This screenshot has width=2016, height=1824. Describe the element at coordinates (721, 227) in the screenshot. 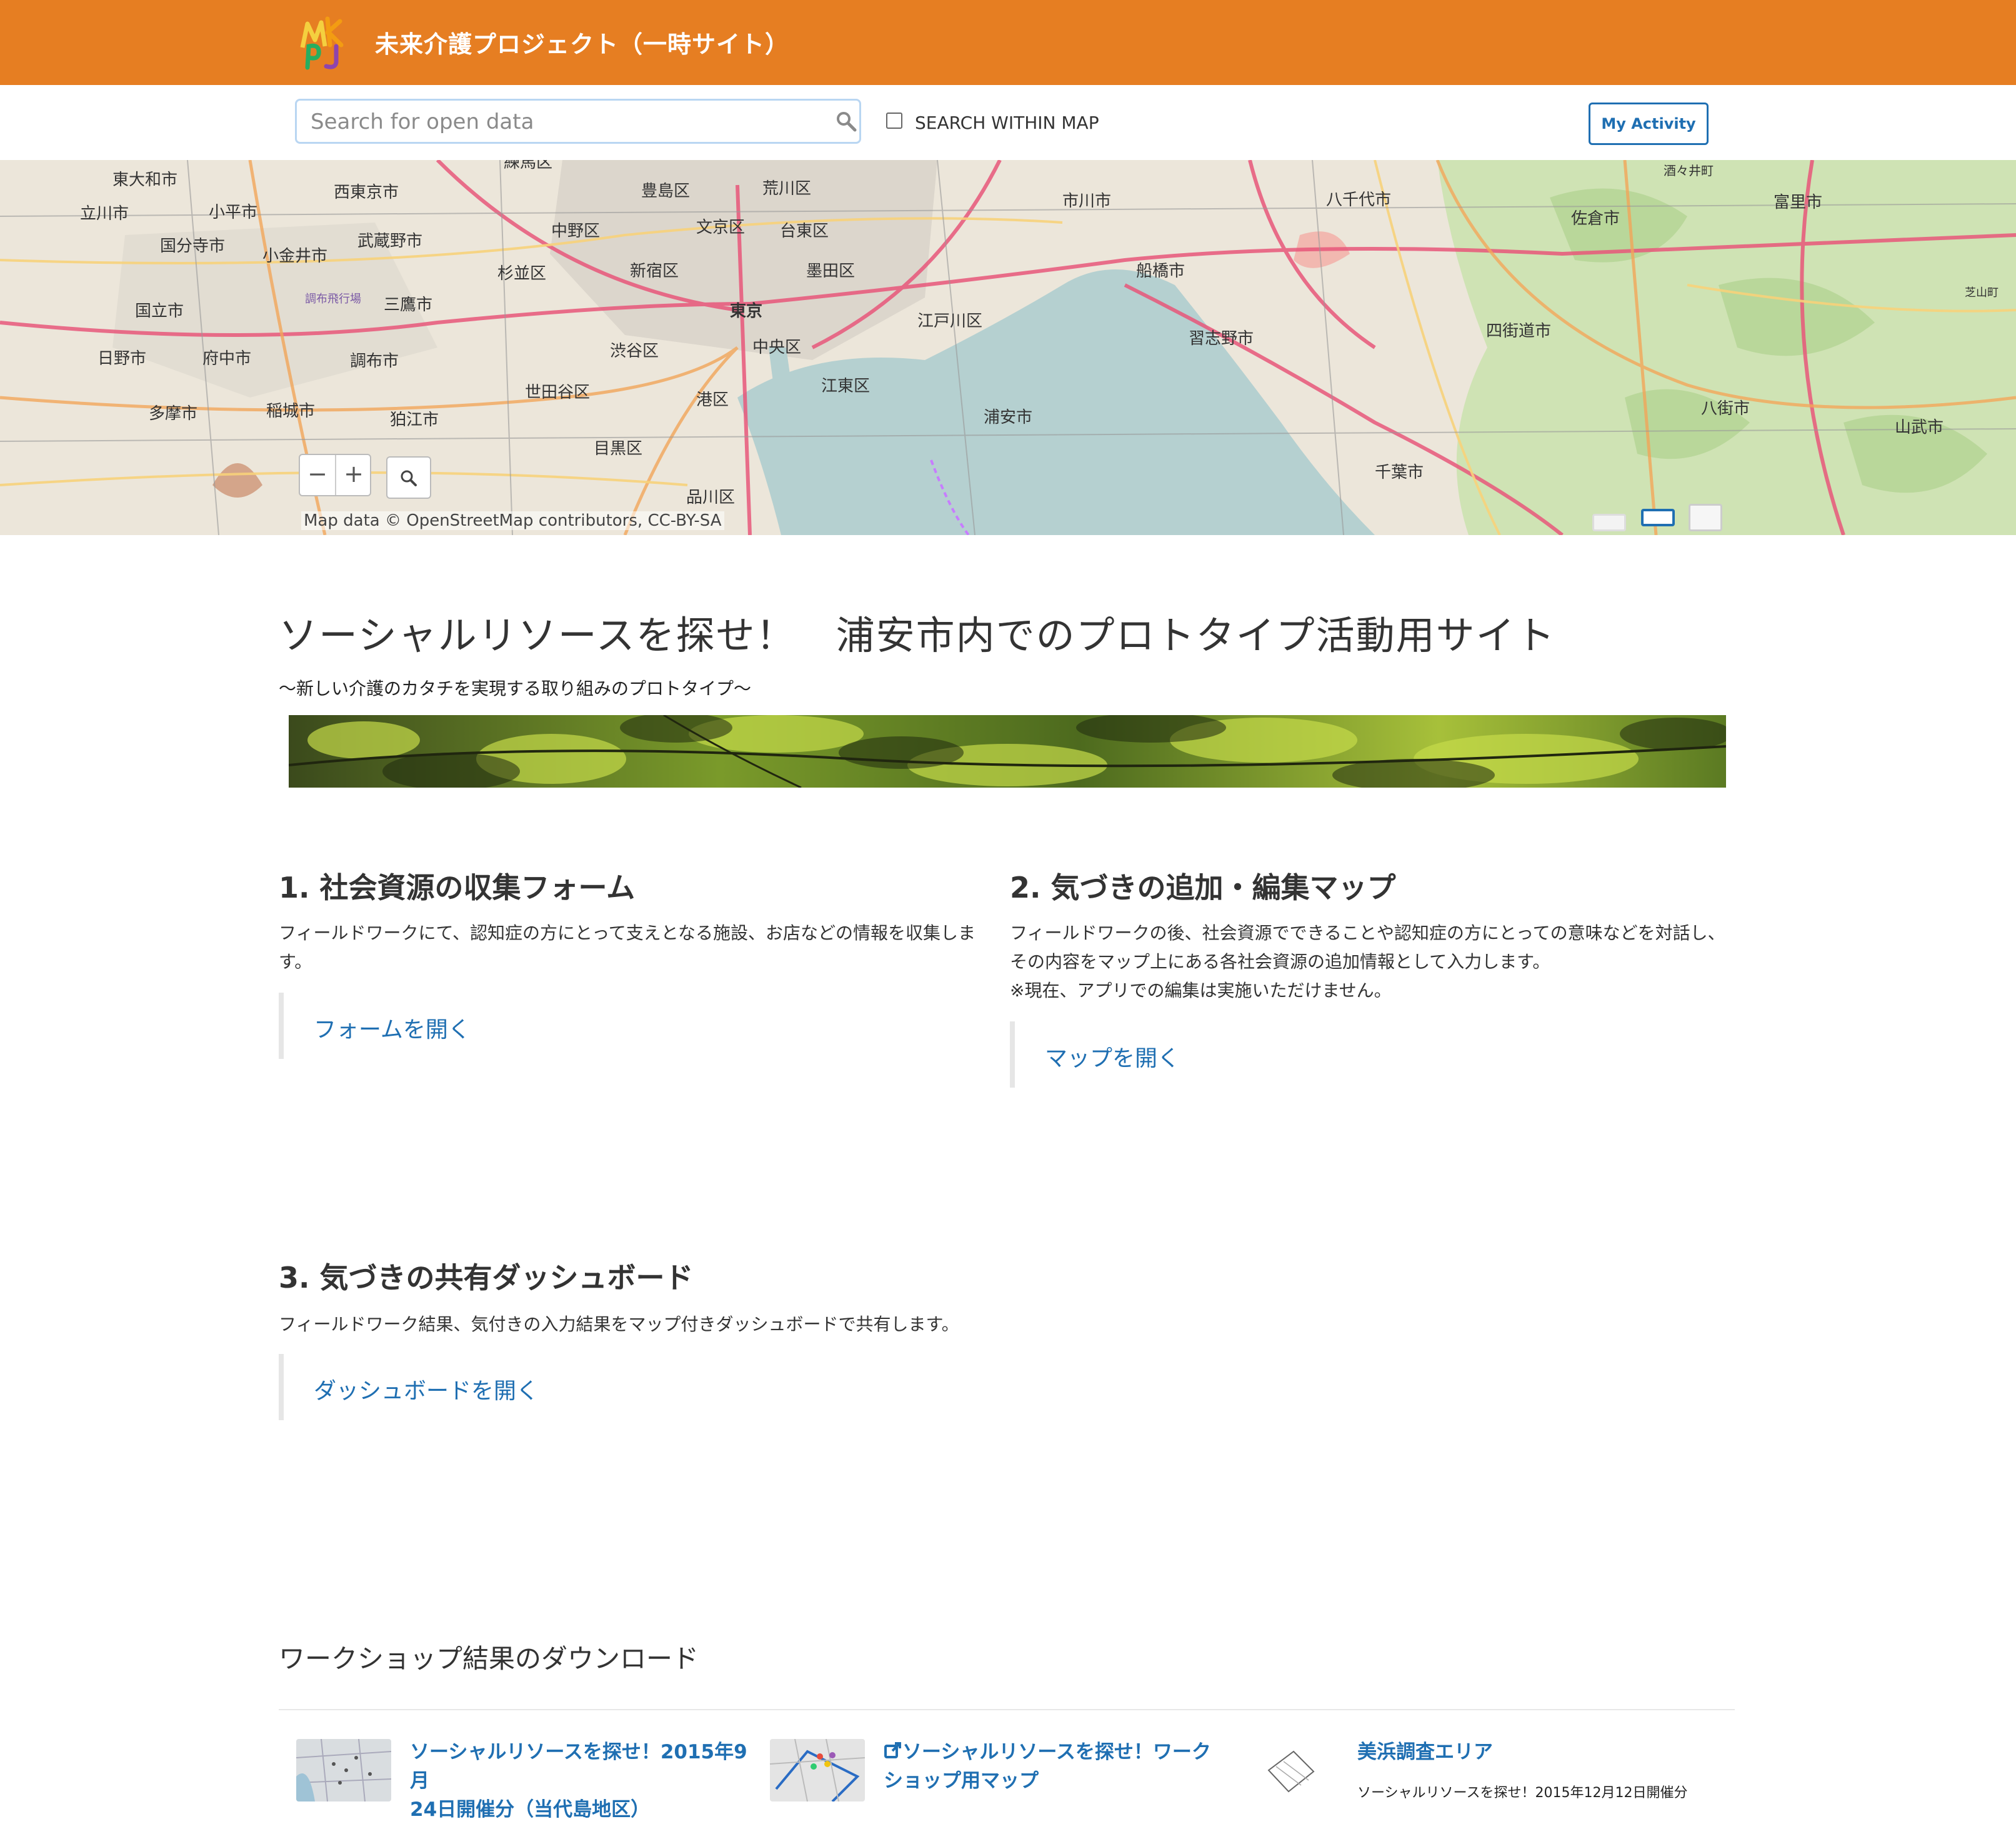

I see `map-label: 文京区` at that location.